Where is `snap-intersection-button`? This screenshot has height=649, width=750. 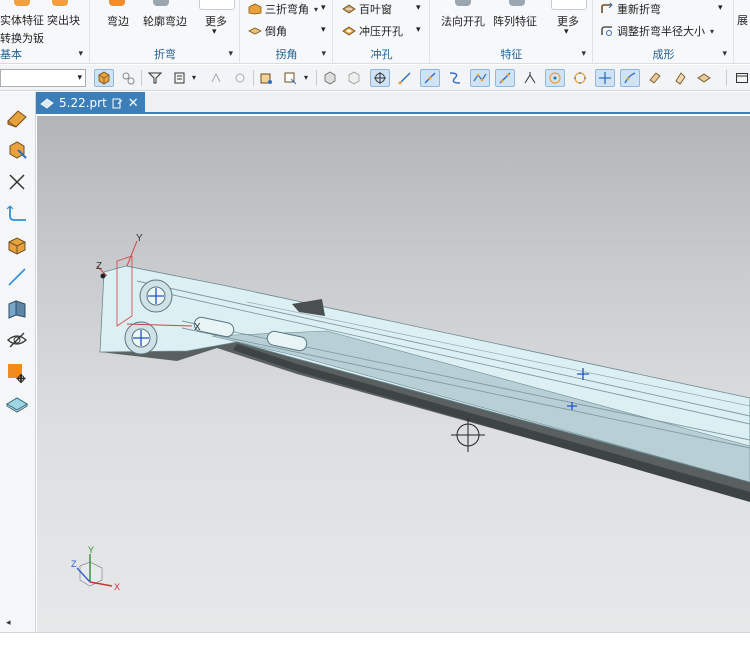
snap-intersection-button is located at coordinates (505, 78).